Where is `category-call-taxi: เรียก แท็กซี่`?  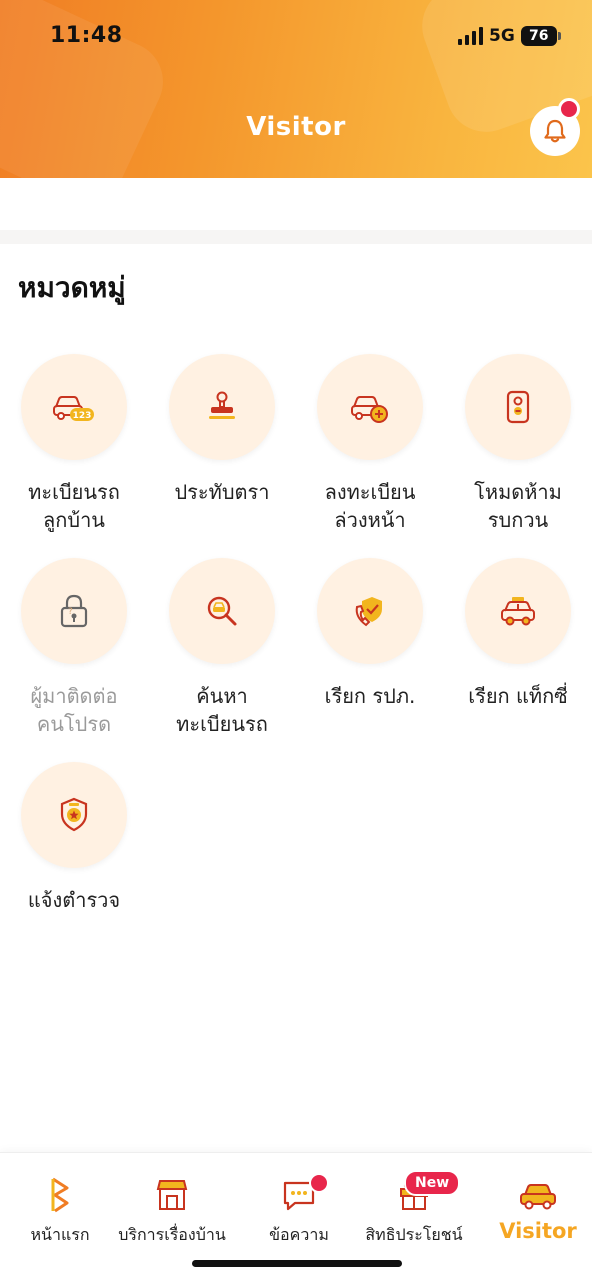
category-call-taxi: เรียก แท็กซี่ is located at coordinates (518, 634).